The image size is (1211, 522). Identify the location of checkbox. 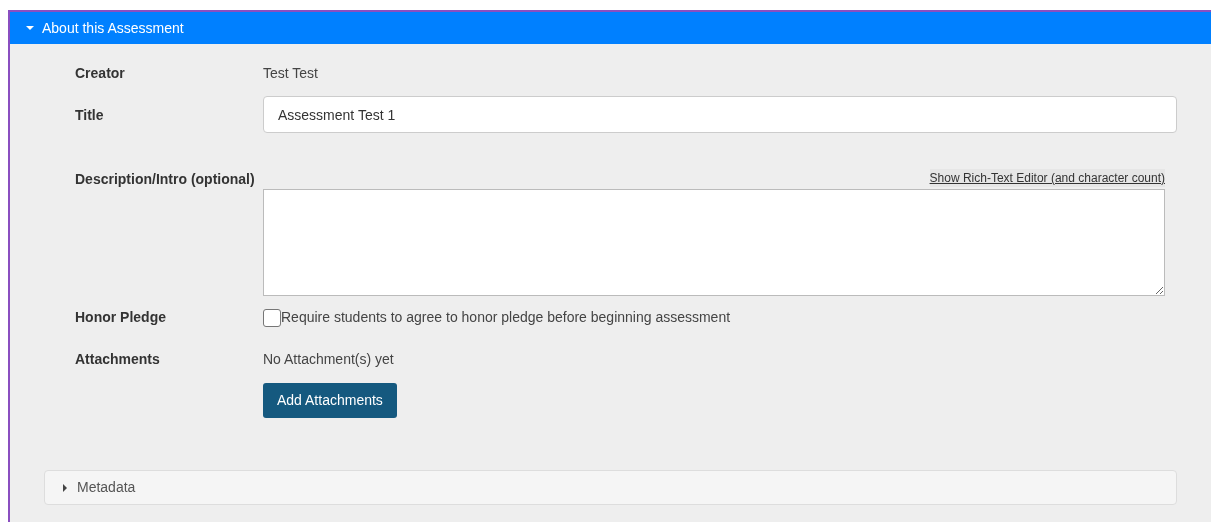
(272, 317).